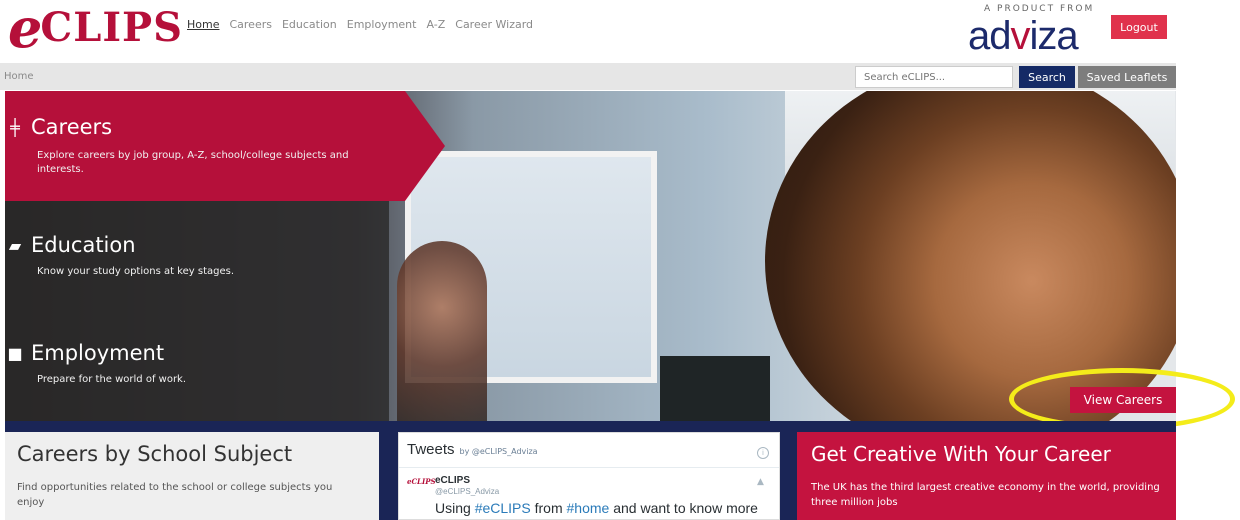 The width and height of the screenshot is (1240, 520). I want to click on education-panel-desc: Know your study options at key stages., so click(136, 271).